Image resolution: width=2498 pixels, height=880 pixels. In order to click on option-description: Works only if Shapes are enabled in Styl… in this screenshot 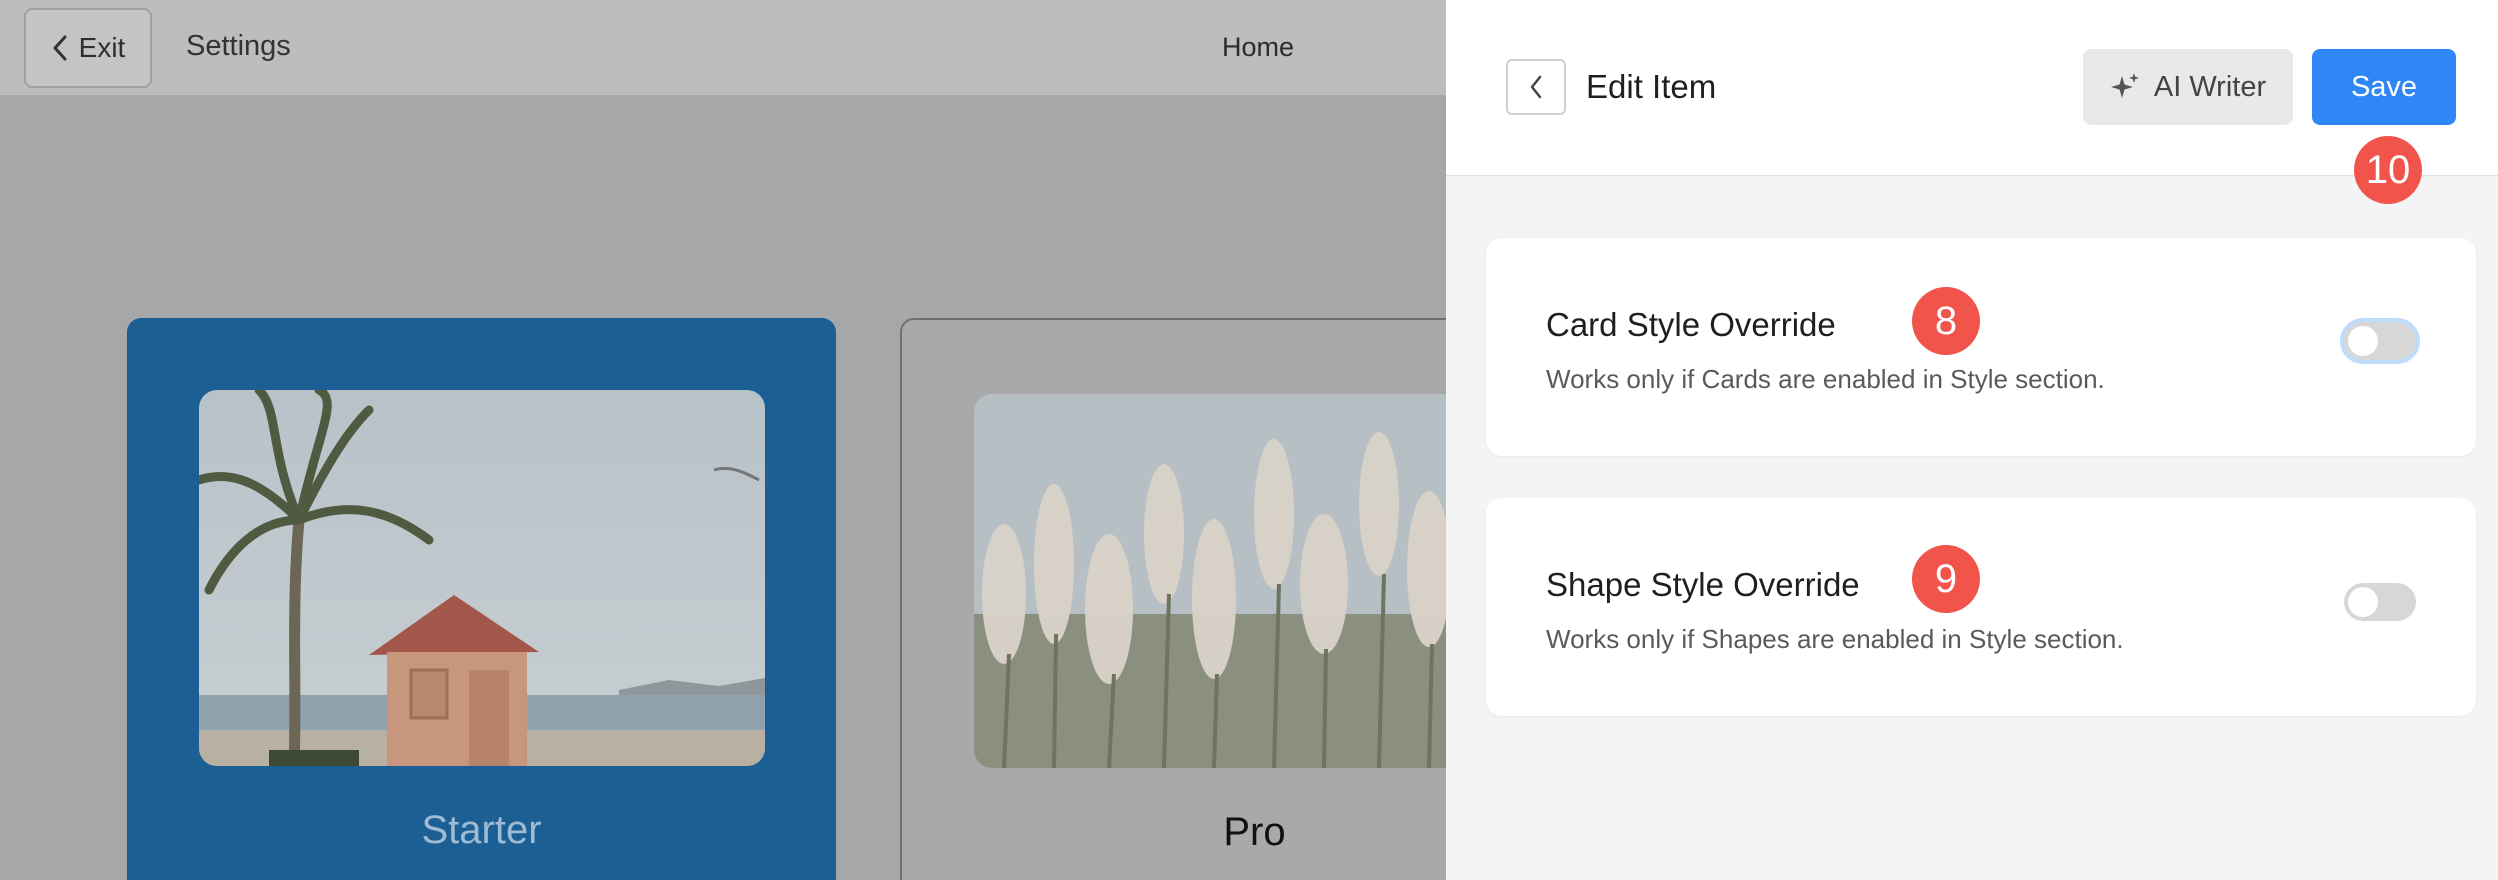, I will do `click(1835, 639)`.